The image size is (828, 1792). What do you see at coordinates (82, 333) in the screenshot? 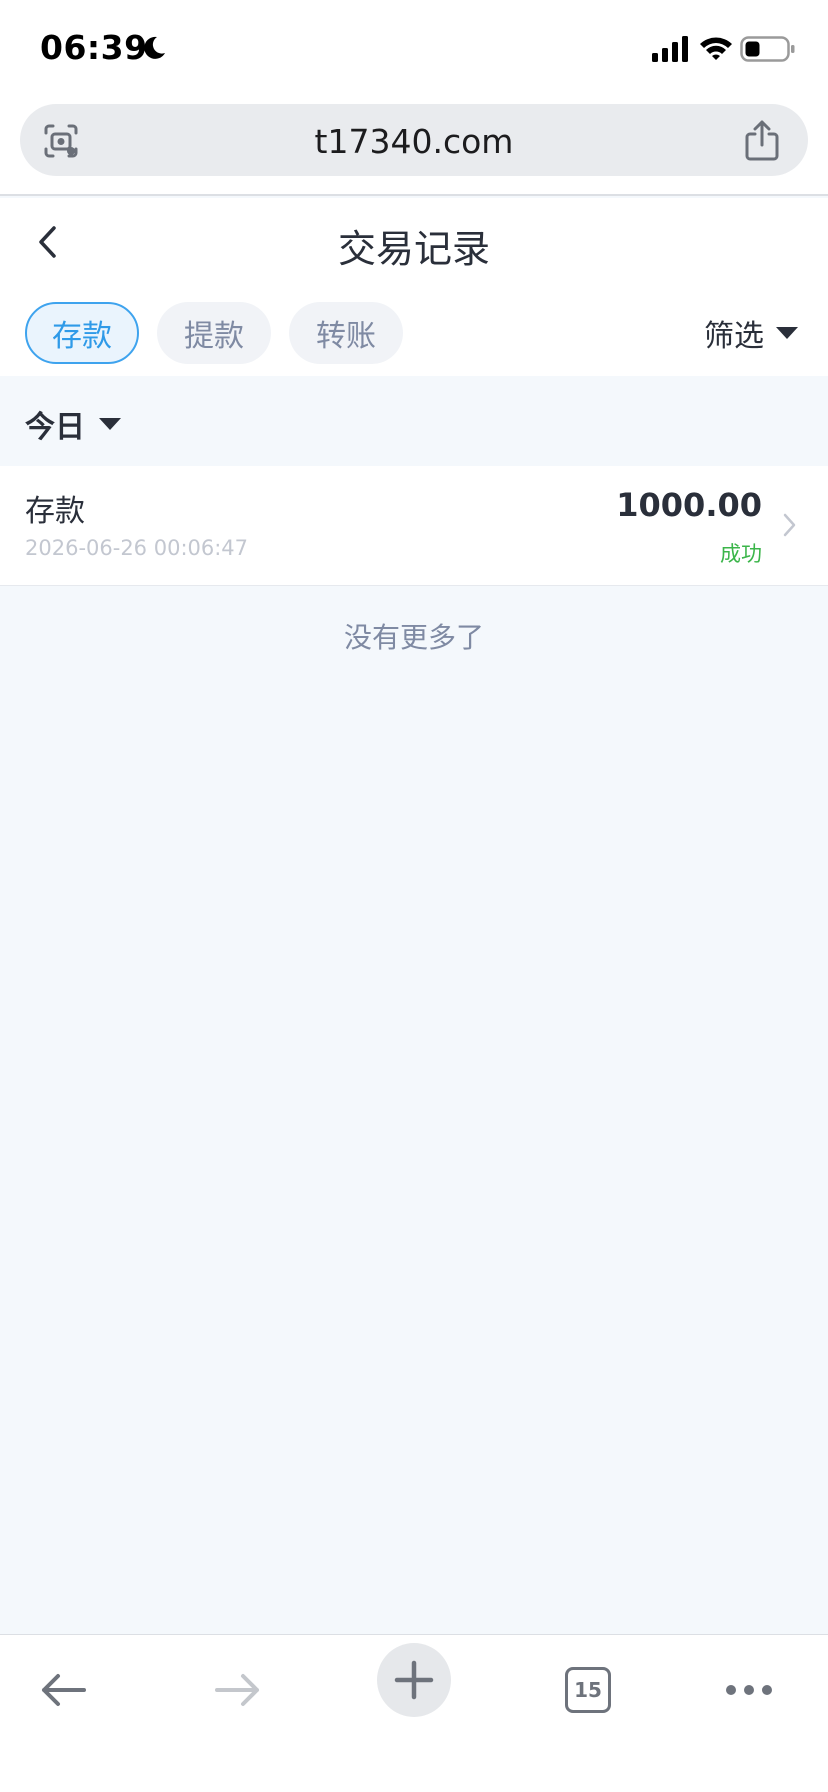
I see `tab-deposit: 存款` at bounding box center [82, 333].